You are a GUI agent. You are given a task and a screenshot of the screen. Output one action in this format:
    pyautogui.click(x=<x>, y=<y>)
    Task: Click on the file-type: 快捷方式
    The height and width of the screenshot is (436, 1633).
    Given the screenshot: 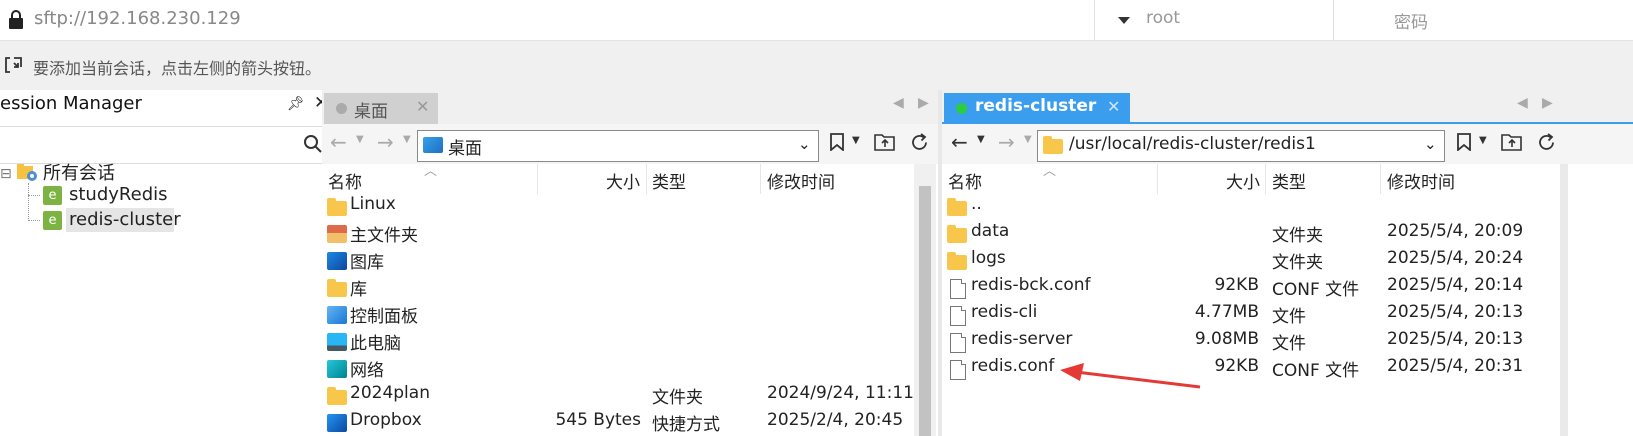 What is the action you would take?
    pyautogui.click(x=686, y=425)
    